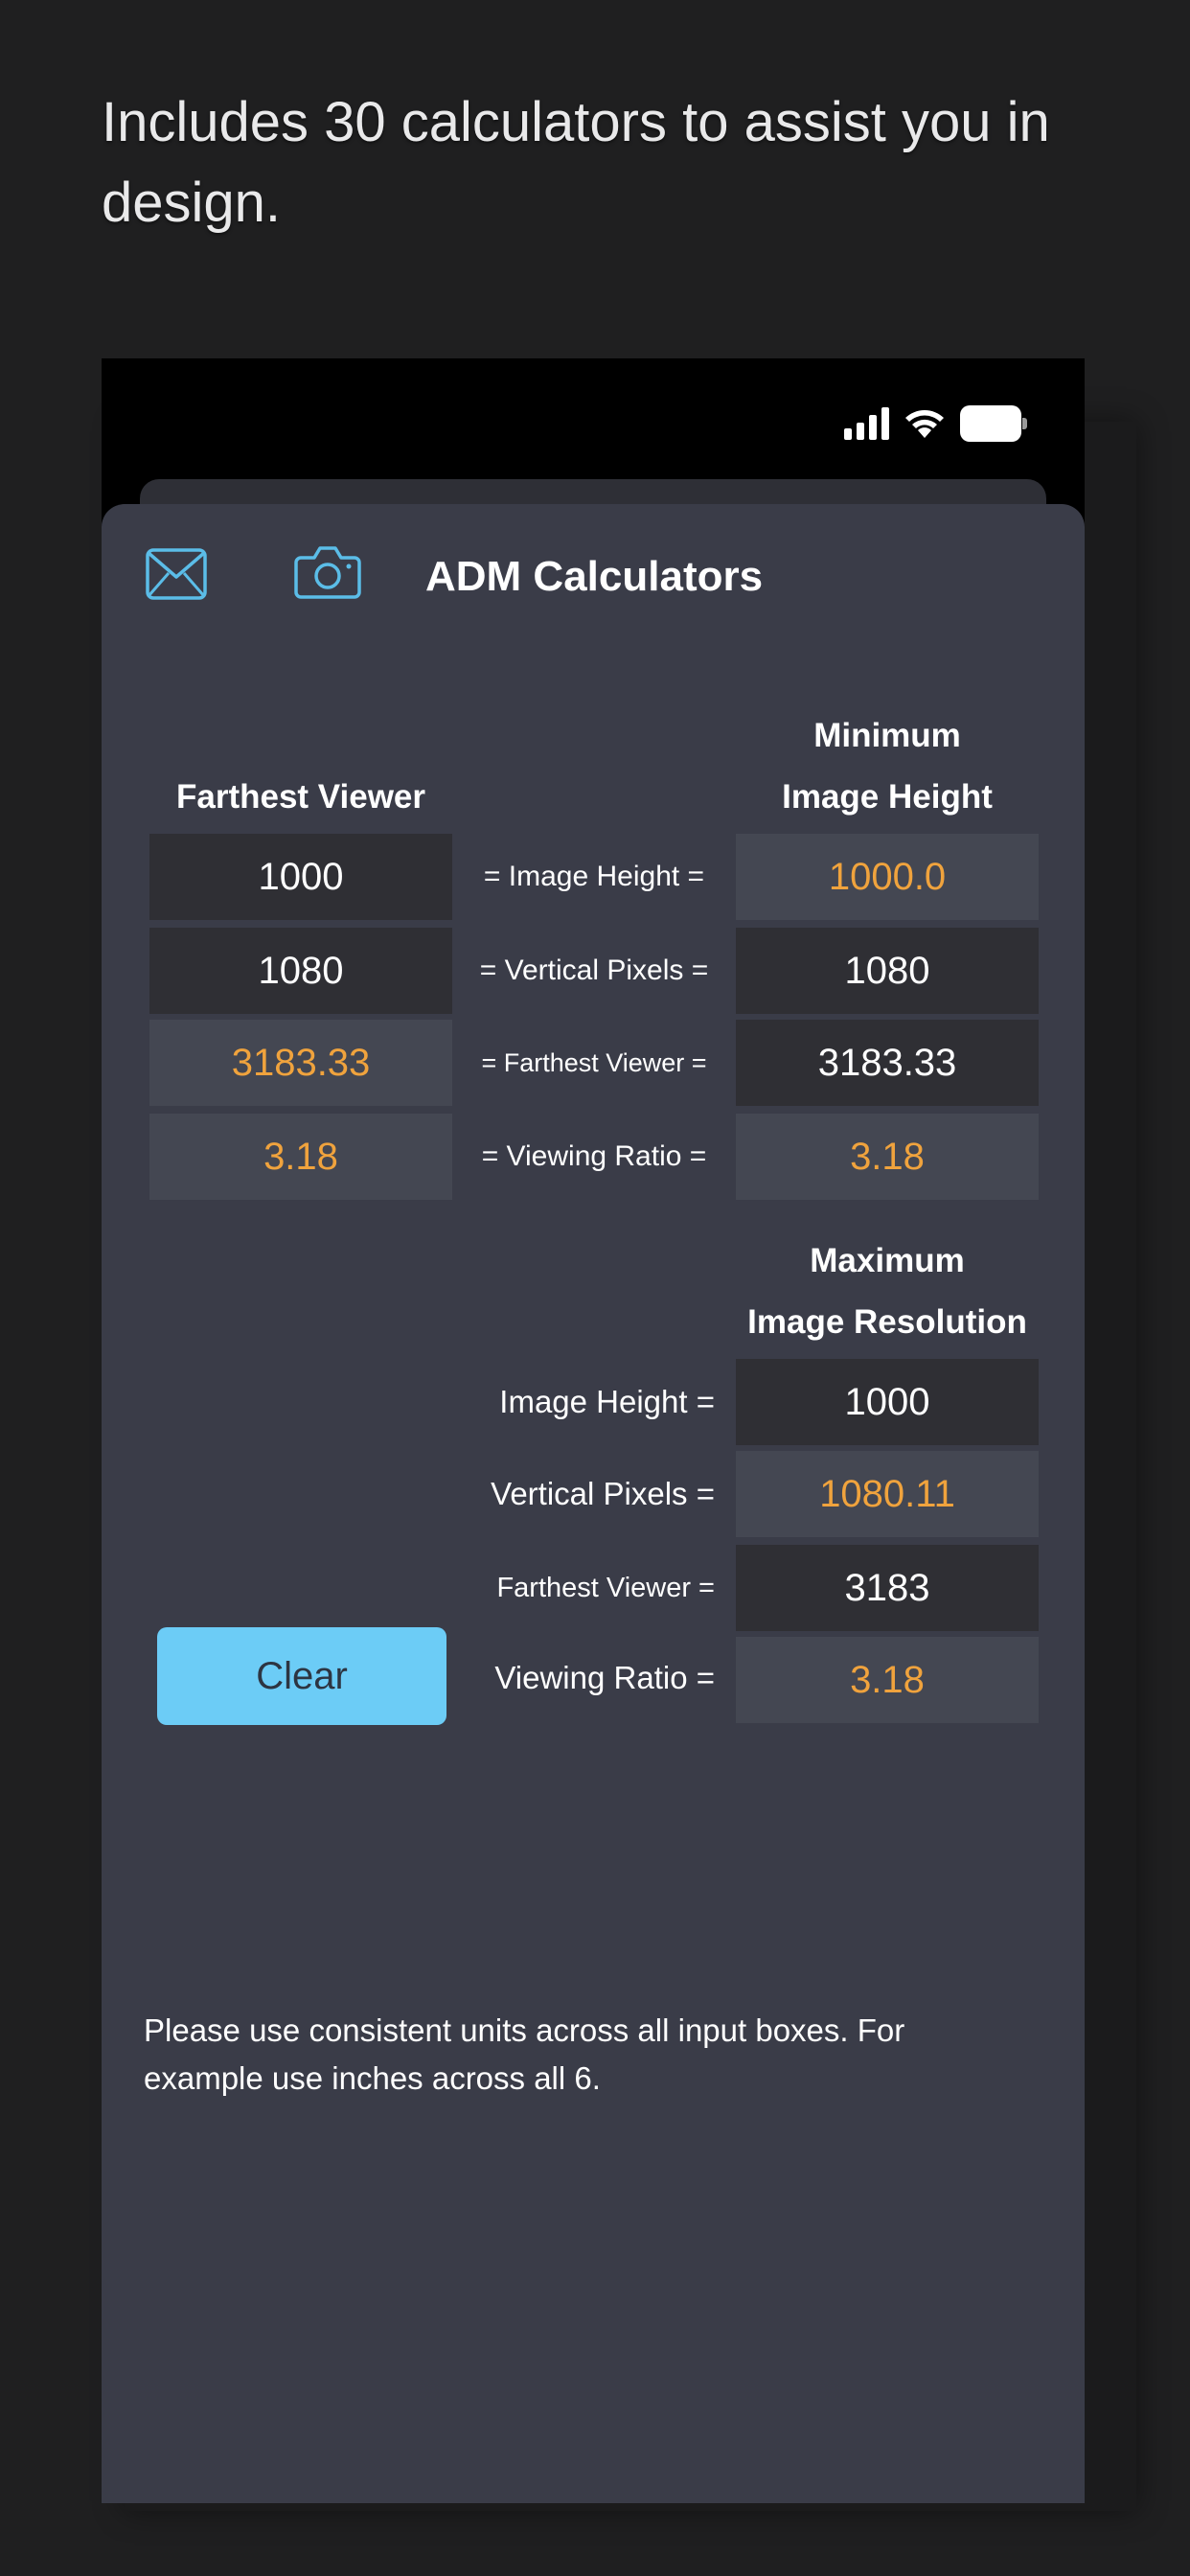 The height and width of the screenshot is (2576, 1190). I want to click on equation-label: = Vertical Pixels =, so click(594, 970).